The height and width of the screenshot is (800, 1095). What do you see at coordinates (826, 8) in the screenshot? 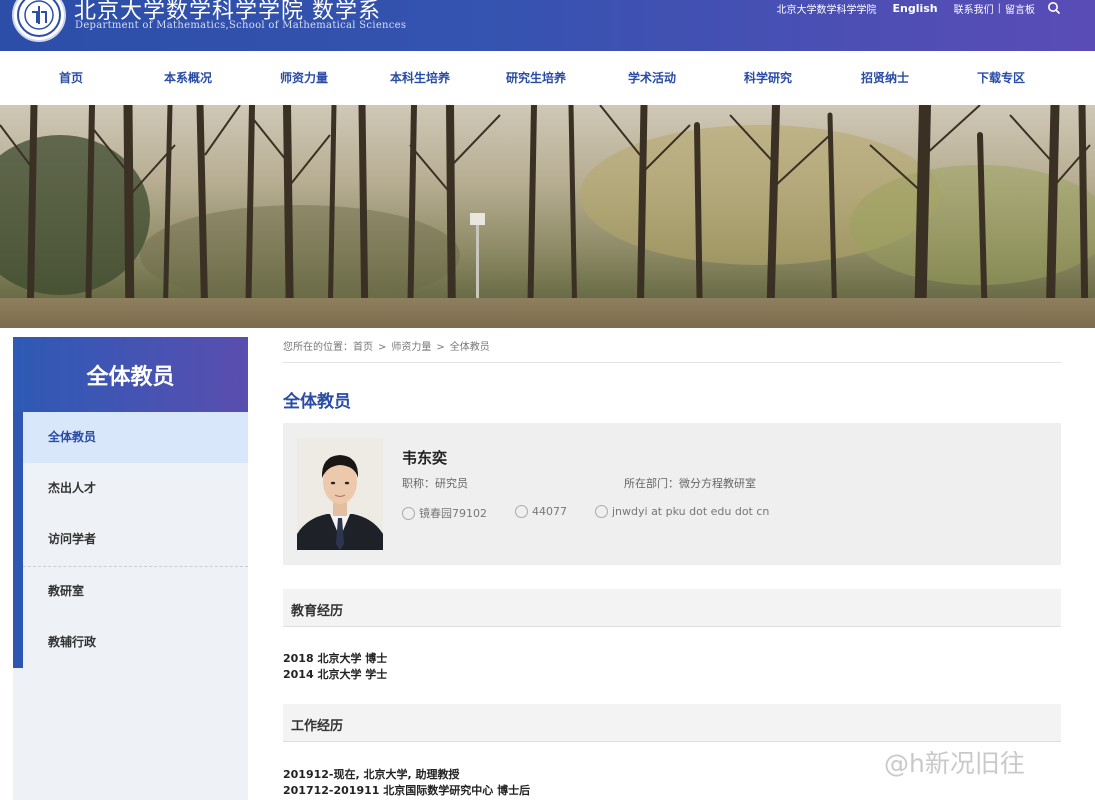
I see `link-school: 北京大学数学科学学院` at bounding box center [826, 8].